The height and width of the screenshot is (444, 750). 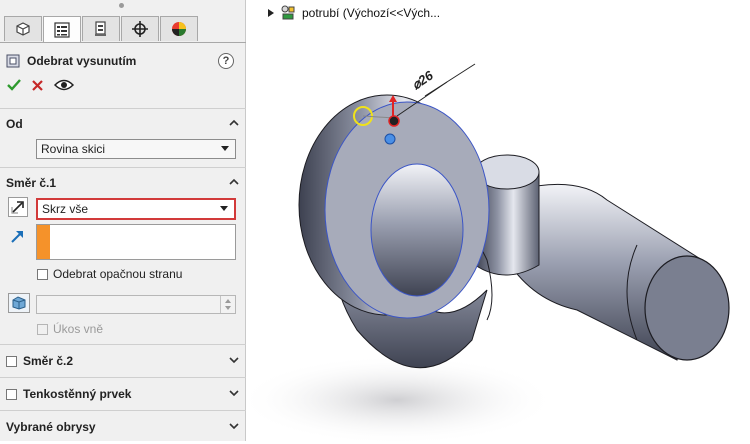 I want to click on manager-tabbar, so click(x=101, y=29).